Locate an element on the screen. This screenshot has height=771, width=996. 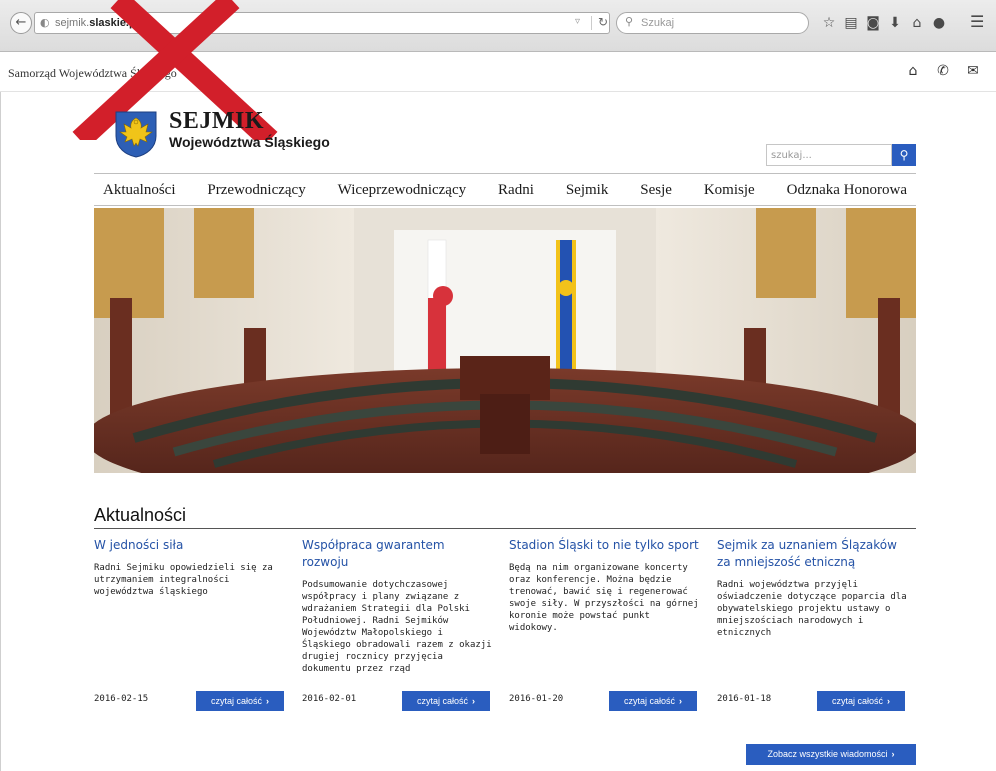
portal-icons: ⌂ ✆ ✉ is located at coordinates (943, 71).